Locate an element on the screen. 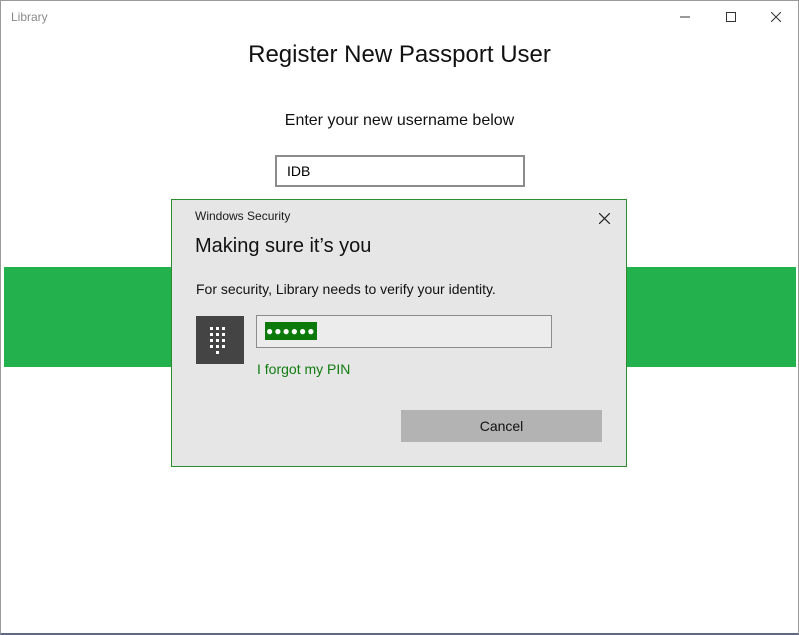 This screenshot has height=635, width=799. dialog-close-button is located at coordinates (604, 218).